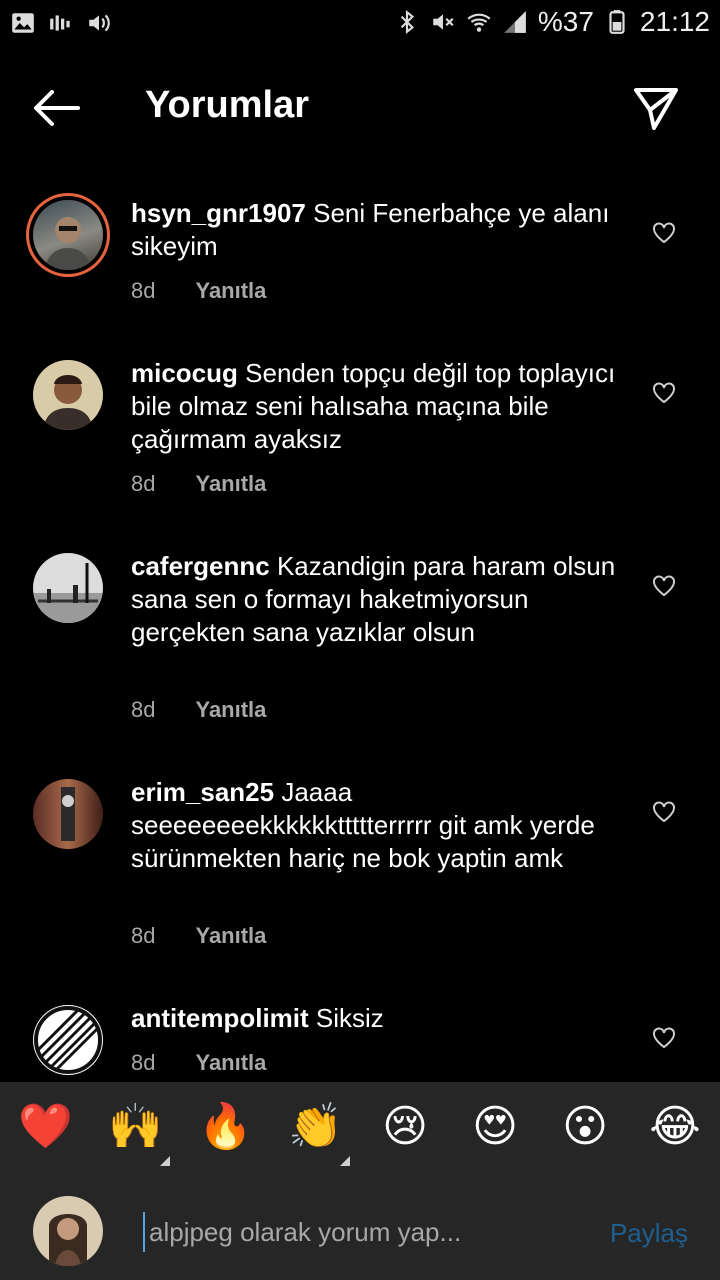 The width and height of the screenshot is (720, 1280). I want to click on comment-username: hsyn_gnr1907, so click(218, 213).